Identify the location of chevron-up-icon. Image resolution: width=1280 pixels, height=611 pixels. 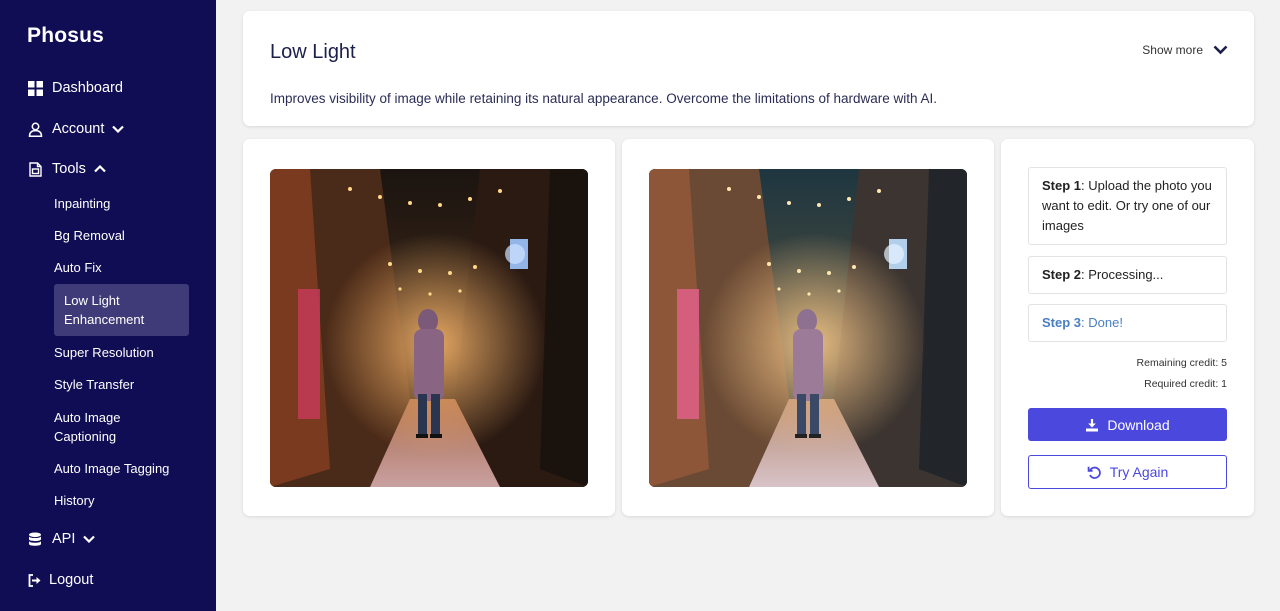
(100, 169).